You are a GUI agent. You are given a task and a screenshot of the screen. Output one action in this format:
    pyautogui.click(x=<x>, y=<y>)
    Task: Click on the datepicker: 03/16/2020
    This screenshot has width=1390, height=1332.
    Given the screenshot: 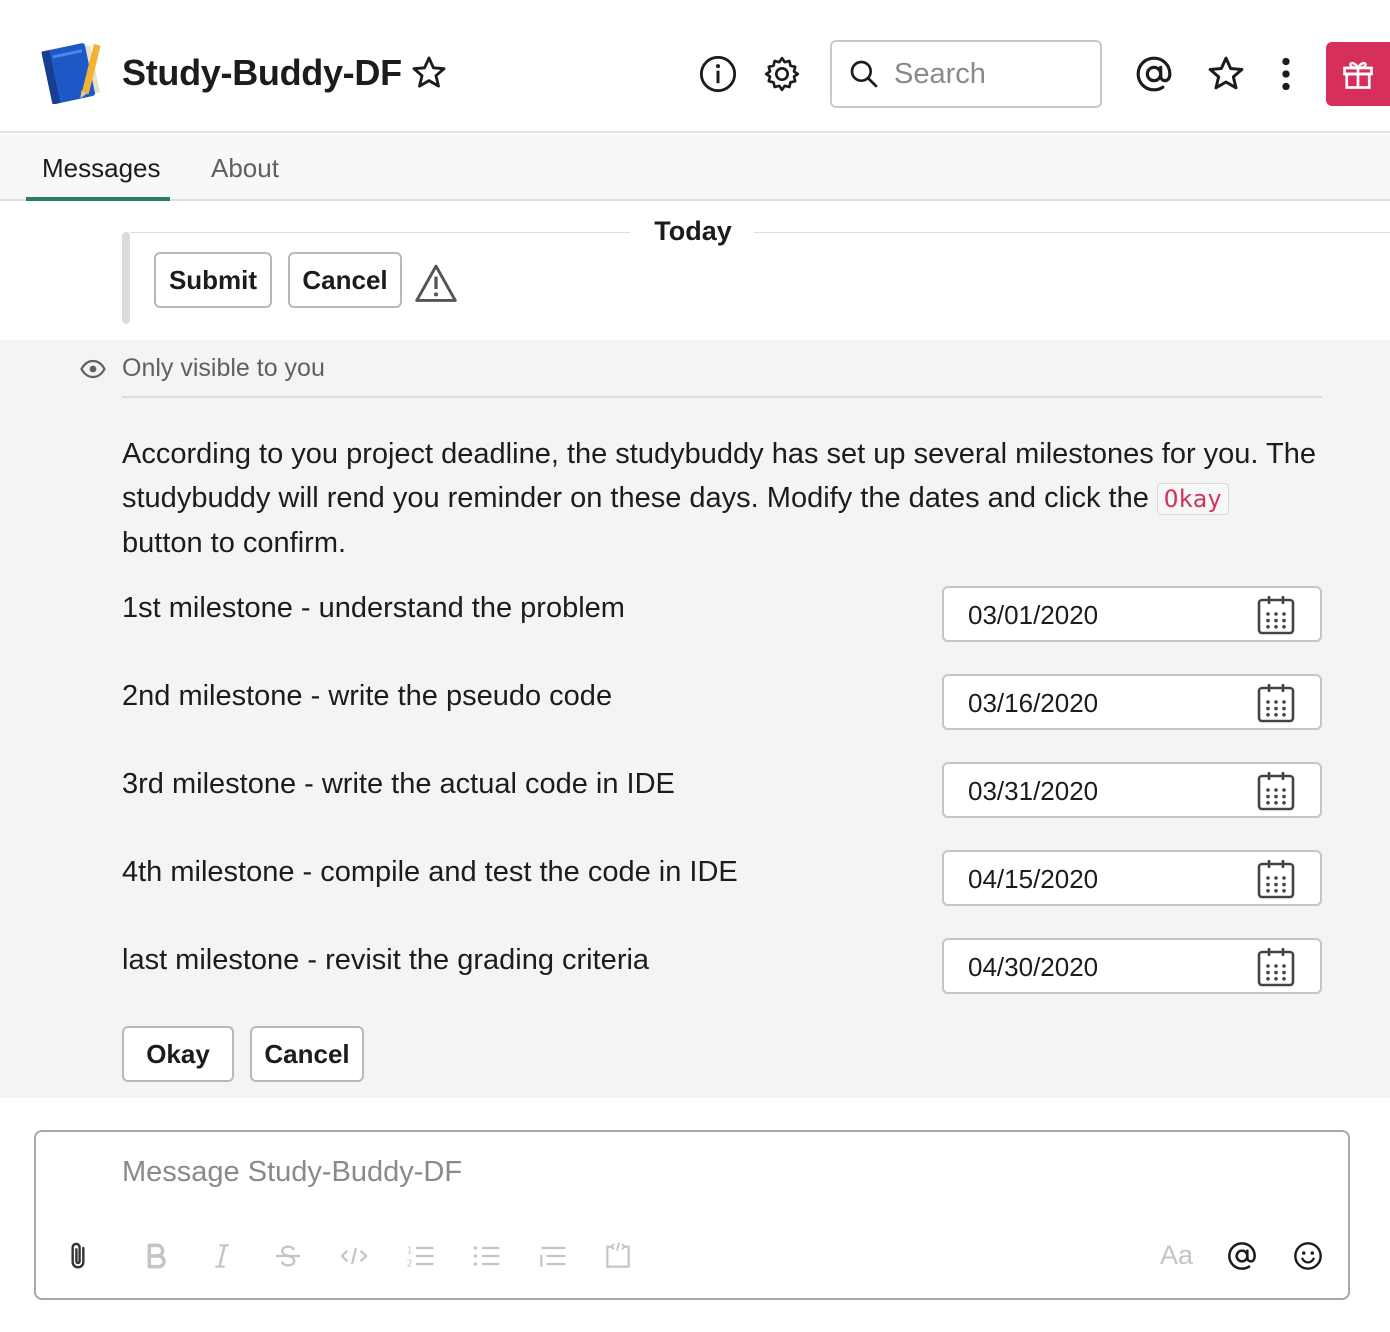 What is the action you would take?
    pyautogui.click(x=1132, y=702)
    